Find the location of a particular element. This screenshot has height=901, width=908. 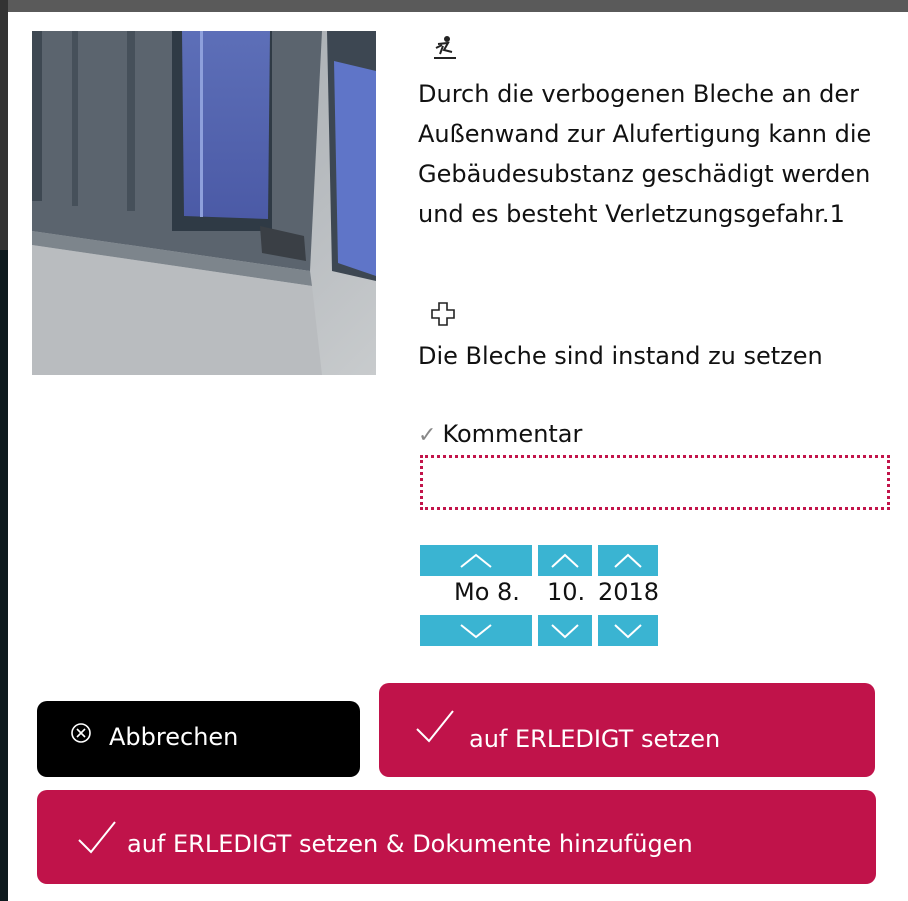

mark-done-button: auf ERLEDIGT setzen is located at coordinates (627, 730).